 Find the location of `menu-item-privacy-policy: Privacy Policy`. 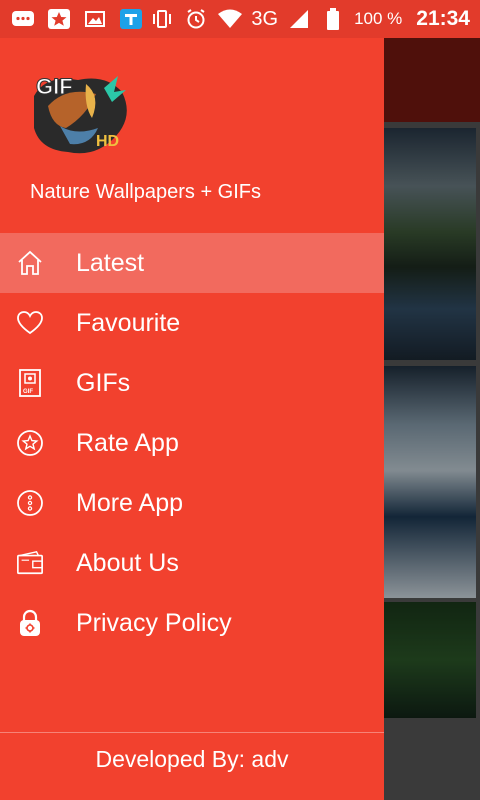

menu-item-privacy-policy: Privacy Policy is located at coordinates (192, 623).